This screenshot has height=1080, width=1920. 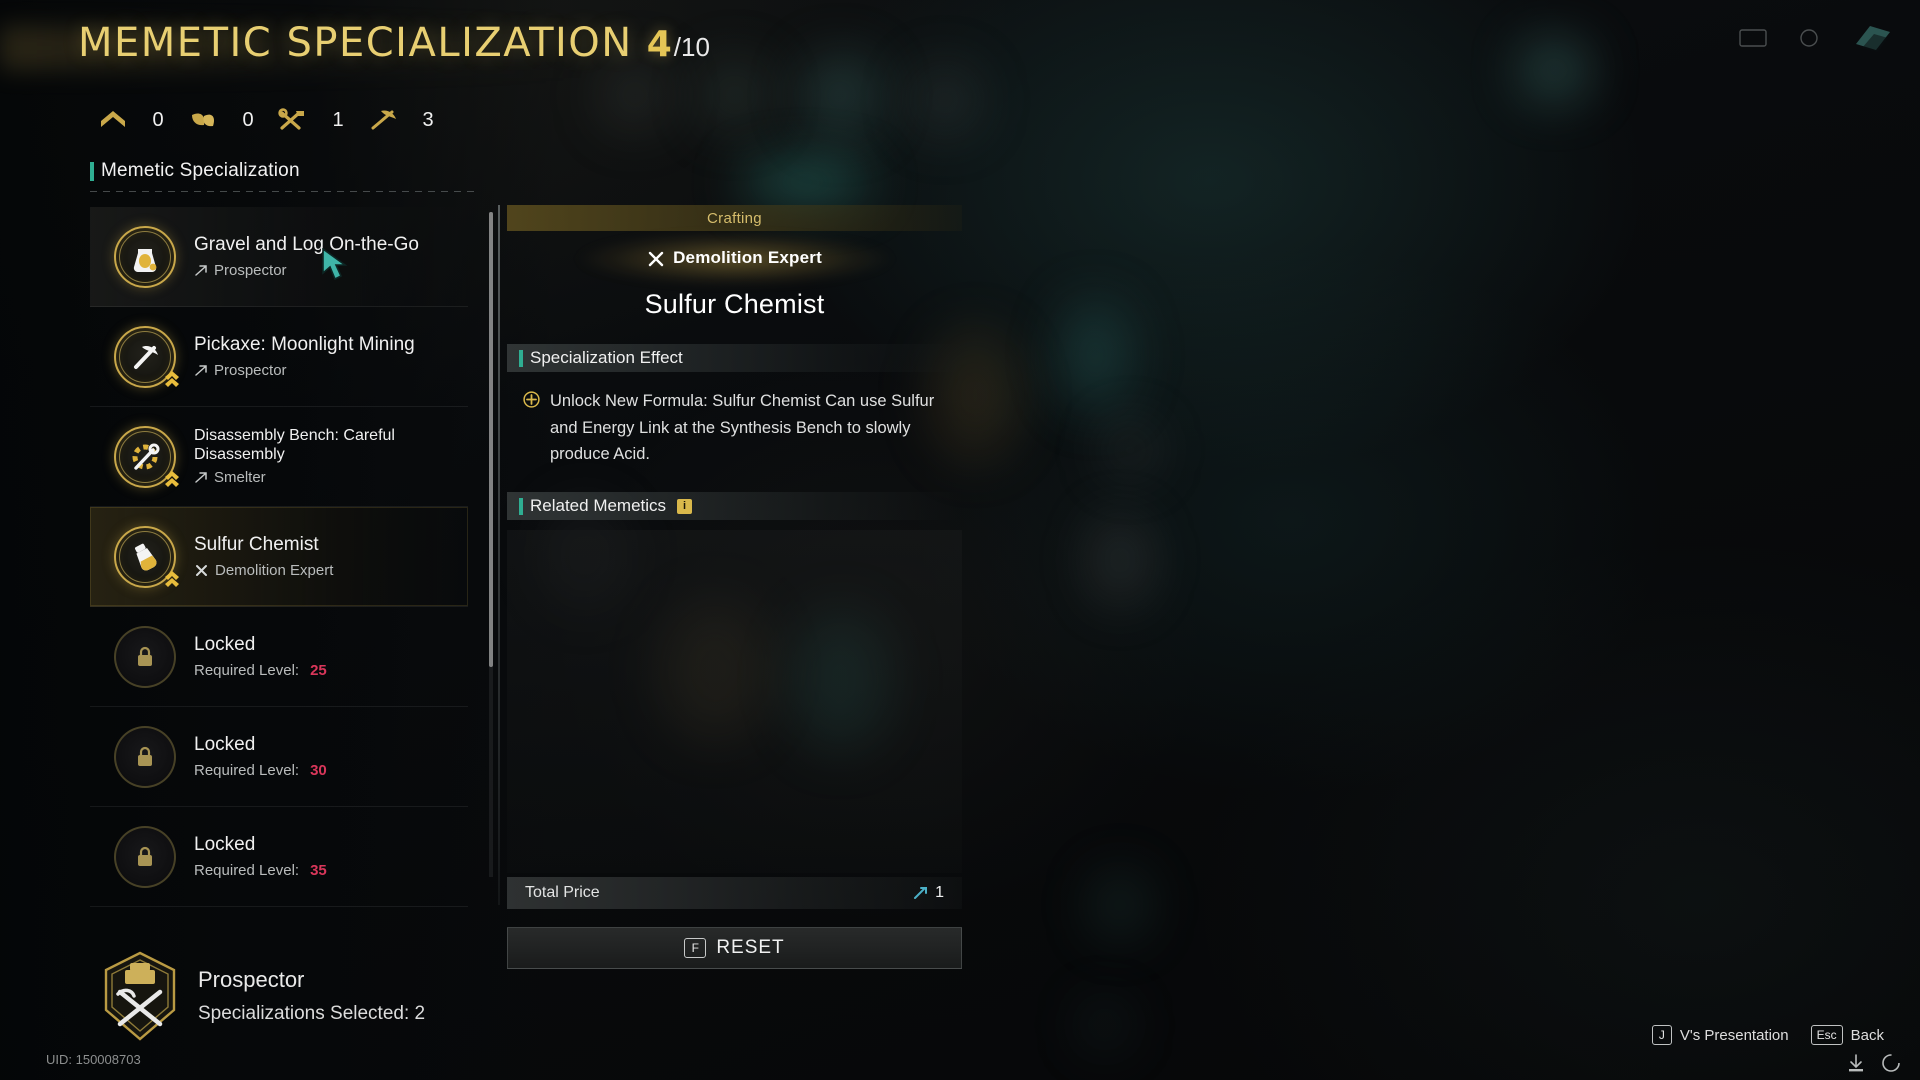 I want to click on profile-block: Prospector Specializations Selected: 2, so click(x=262, y=996).